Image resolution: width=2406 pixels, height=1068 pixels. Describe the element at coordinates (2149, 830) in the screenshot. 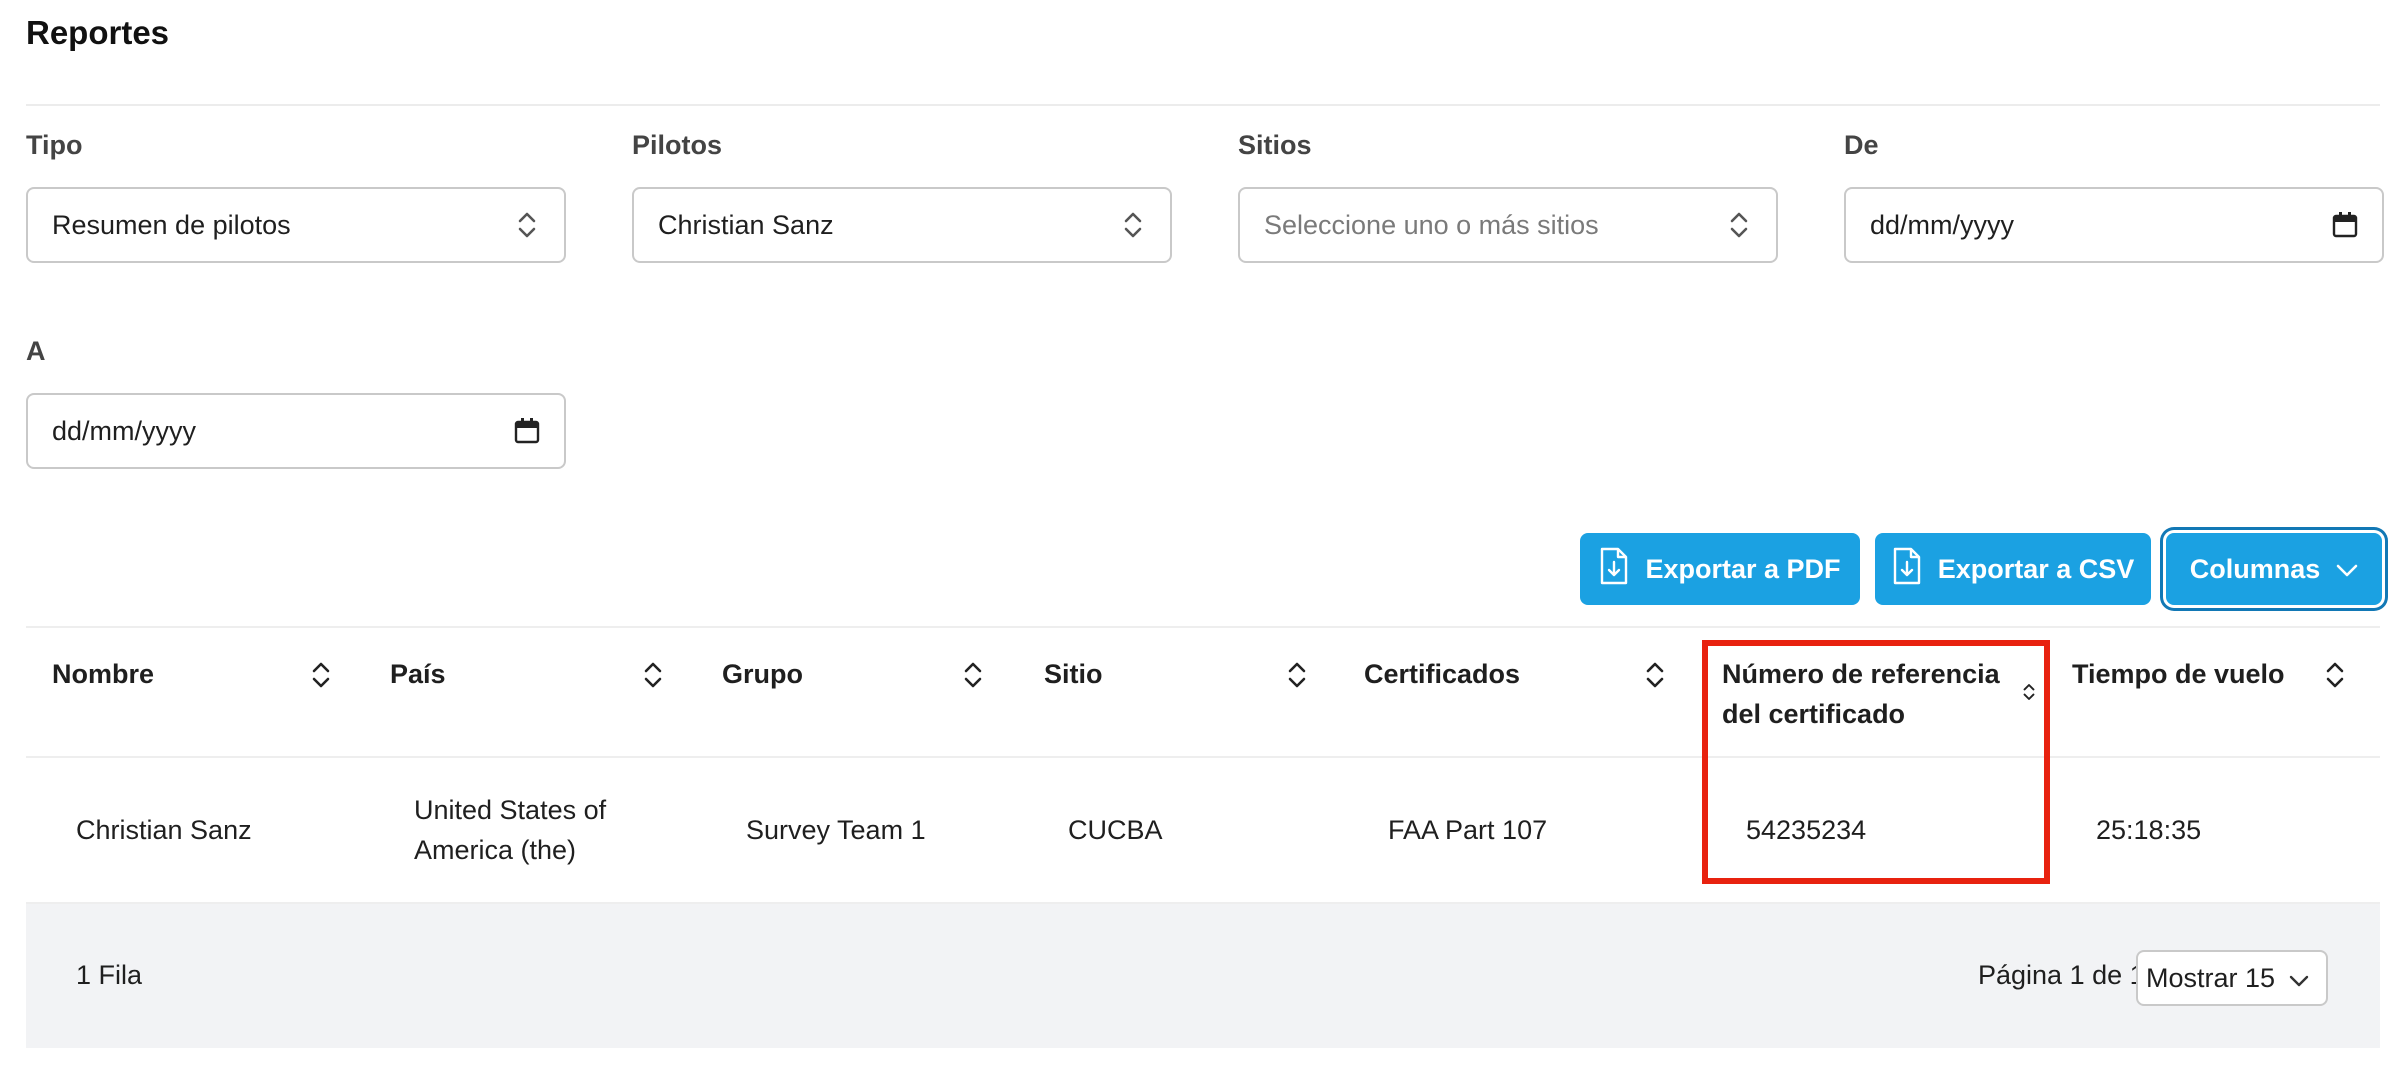

I see `cell-tiempo-vuelo: 25:18:35` at that location.